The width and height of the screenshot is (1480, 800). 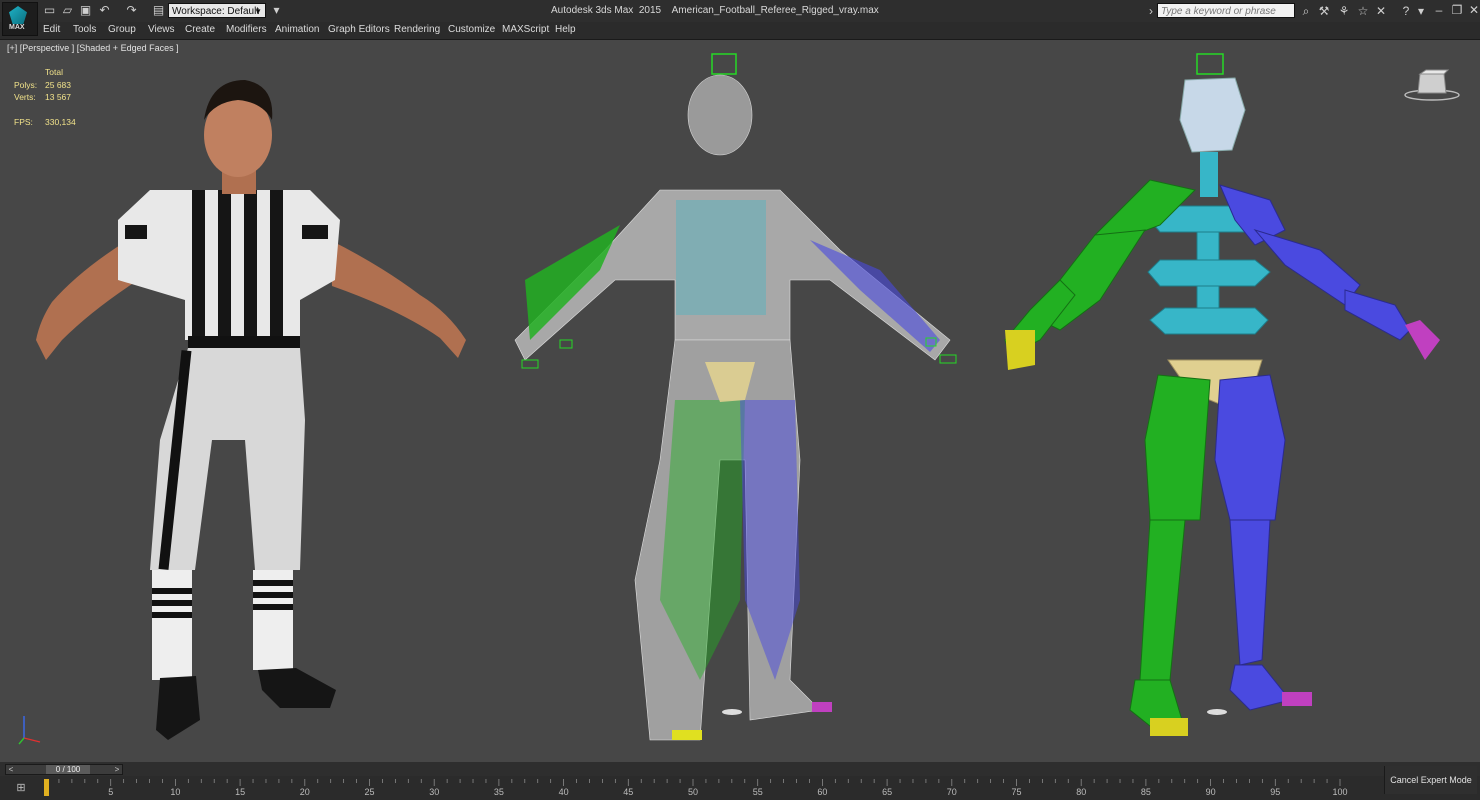 What do you see at coordinates (51, 29) in the screenshot?
I see `menu-edit: Edit` at bounding box center [51, 29].